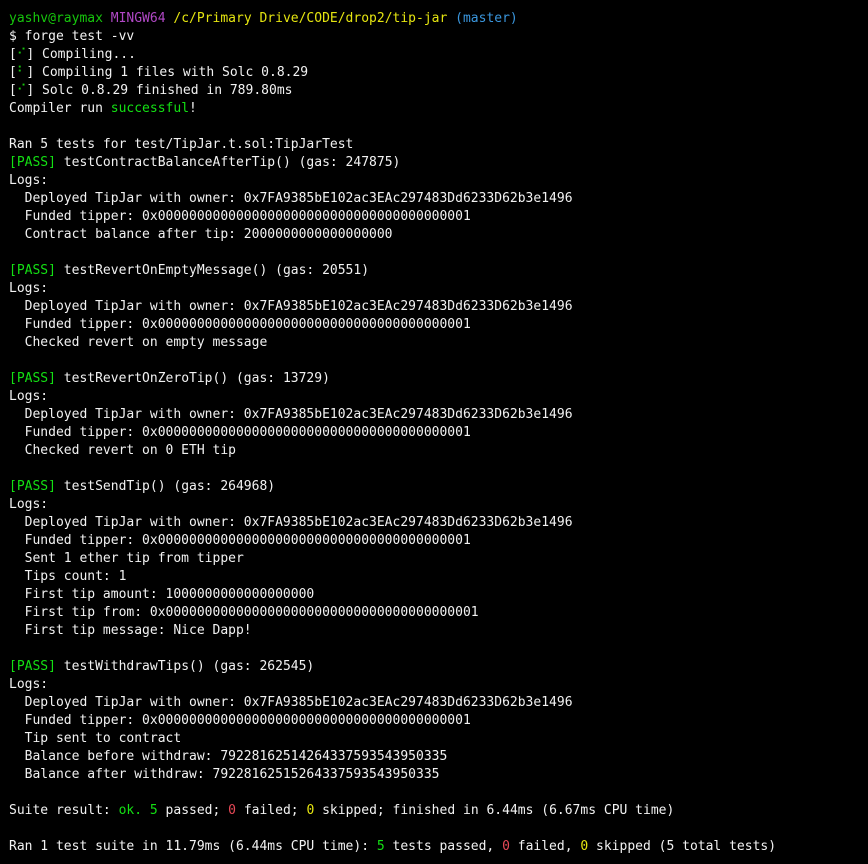  What do you see at coordinates (438, 451) in the screenshot?
I see `terminal-line: Checked revert on 0 ETH tip` at bounding box center [438, 451].